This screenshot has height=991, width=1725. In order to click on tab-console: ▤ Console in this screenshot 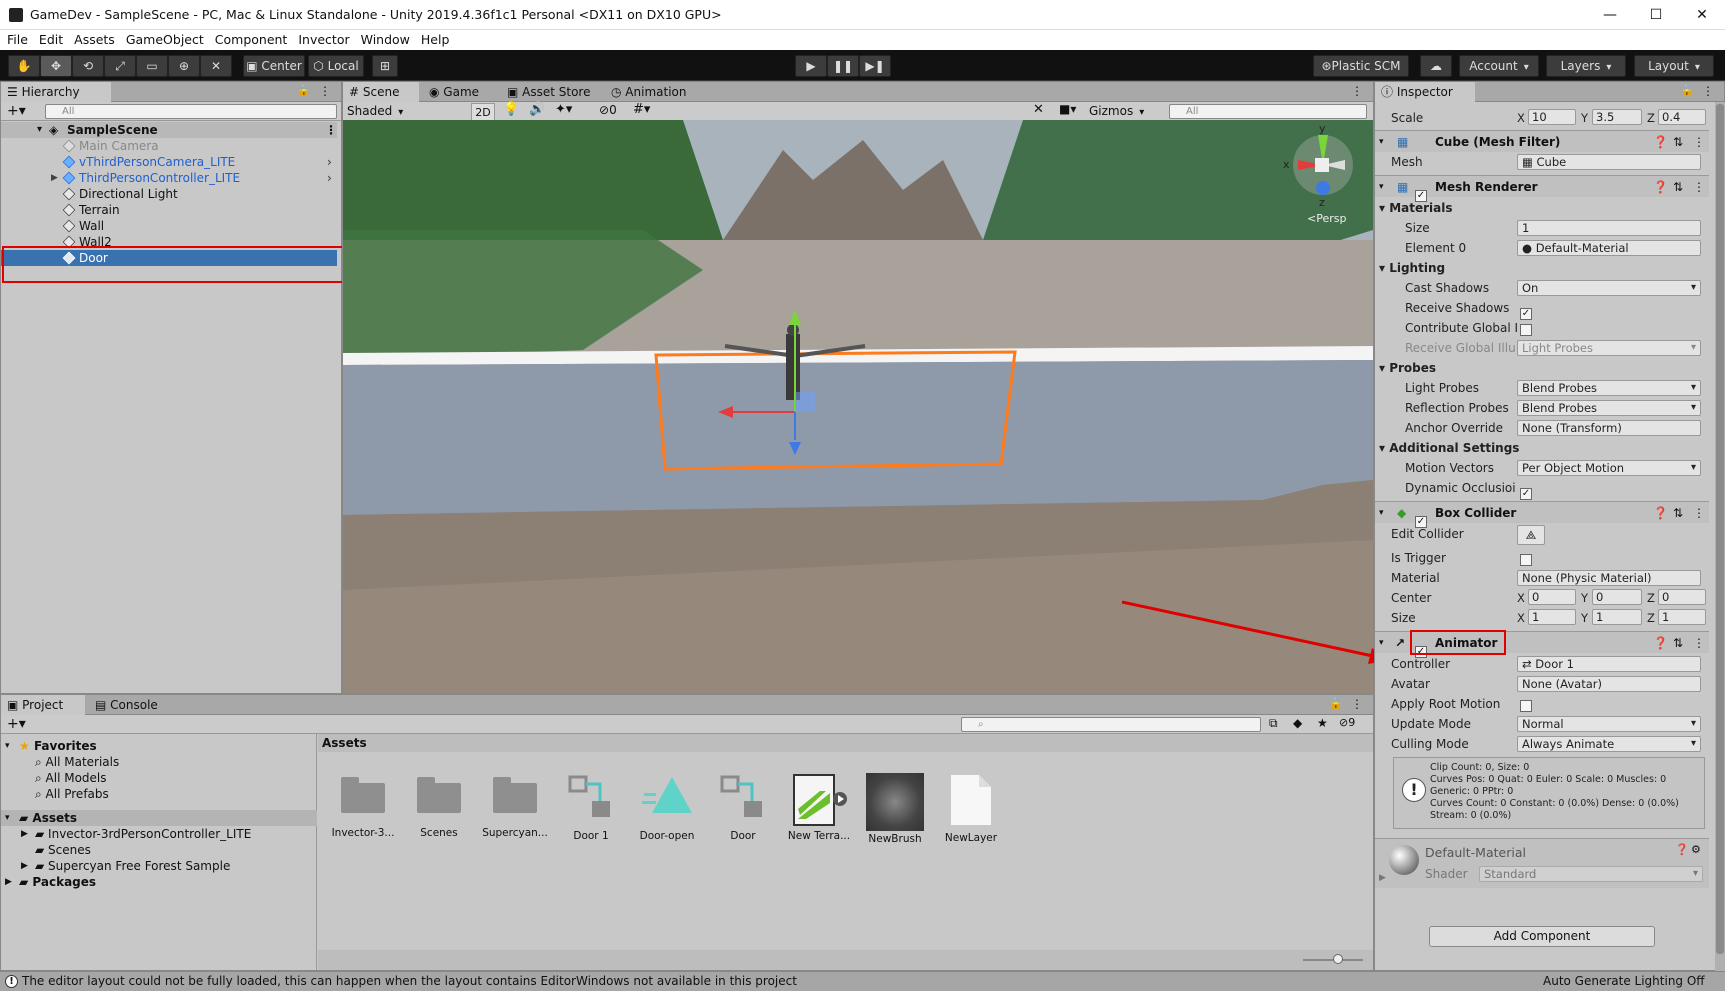, I will do `click(129, 705)`.